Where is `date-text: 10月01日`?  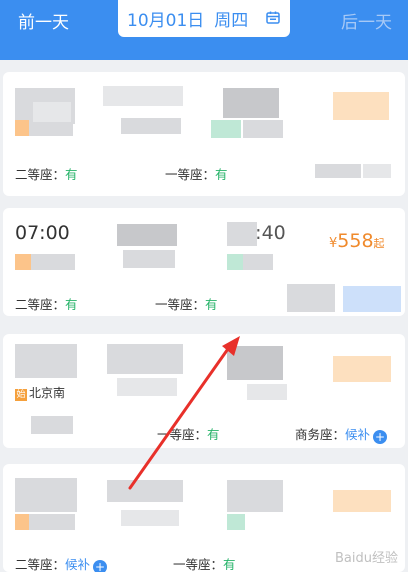 date-text: 10月01日 is located at coordinates (166, 21).